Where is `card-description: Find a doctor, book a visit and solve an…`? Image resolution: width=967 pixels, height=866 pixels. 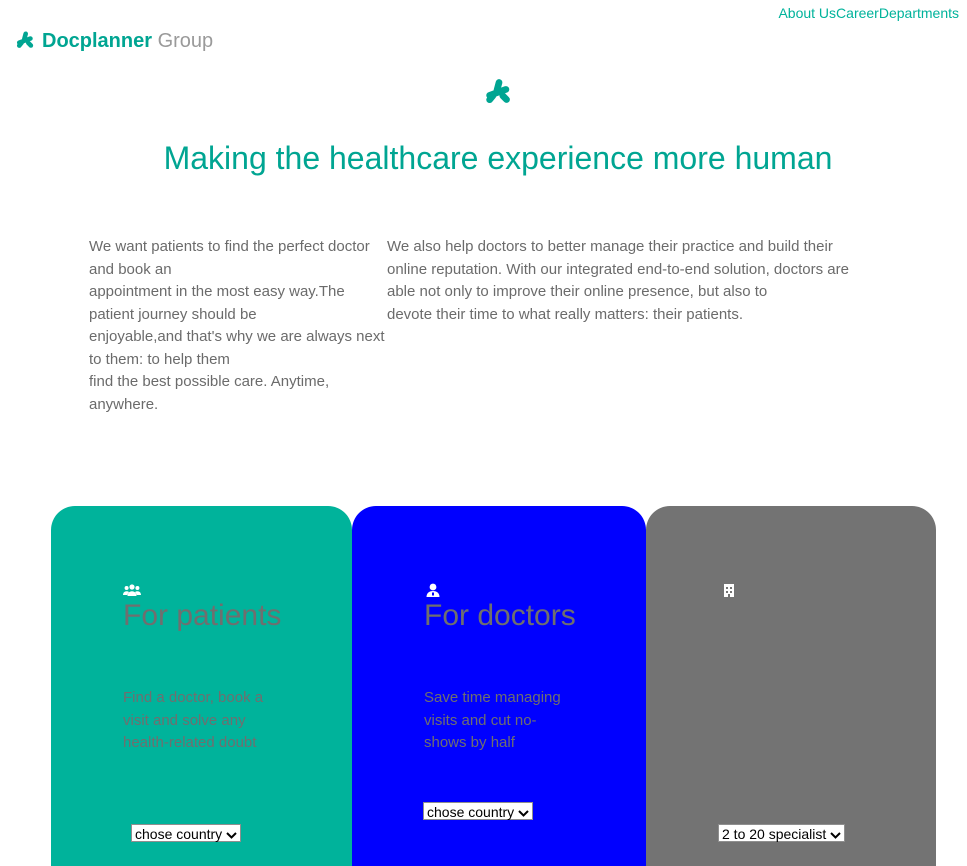
card-description: Find a doctor, book a visit and solve an… is located at coordinates (193, 720).